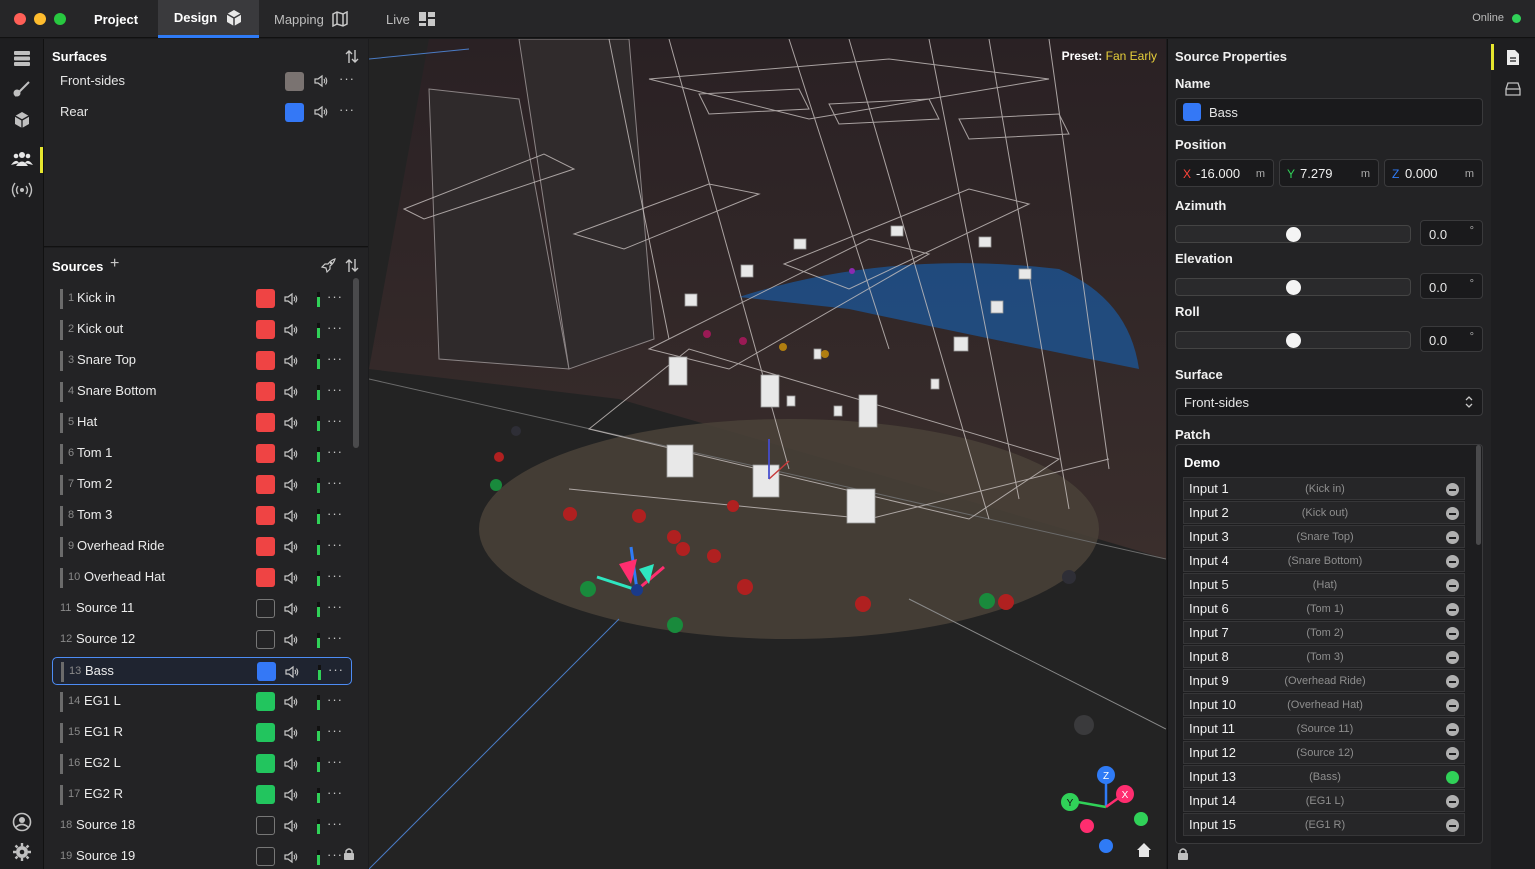  What do you see at coordinates (1329, 402) in the screenshot?
I see `surface-select: Front-sides` at bounding box center [1329, 402].